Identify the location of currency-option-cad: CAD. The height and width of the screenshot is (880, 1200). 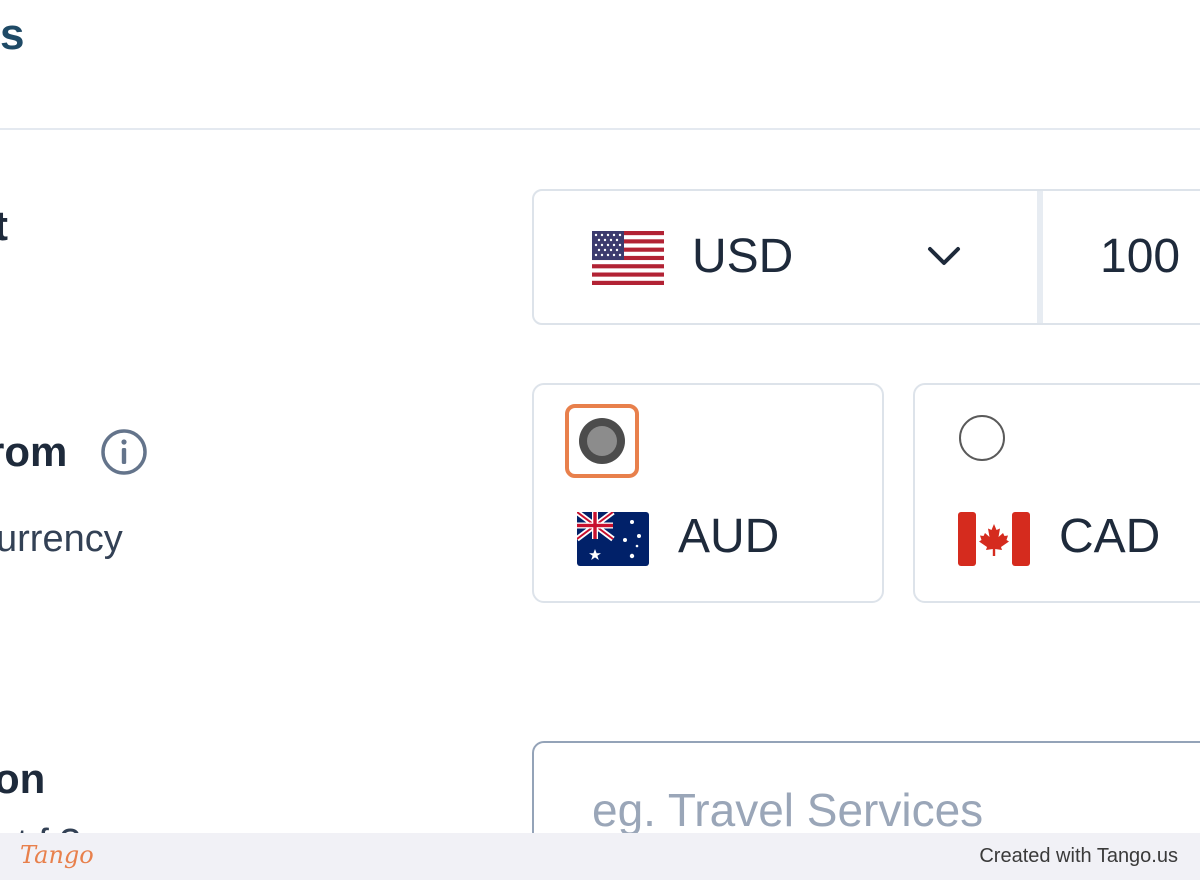
(1056, 493).